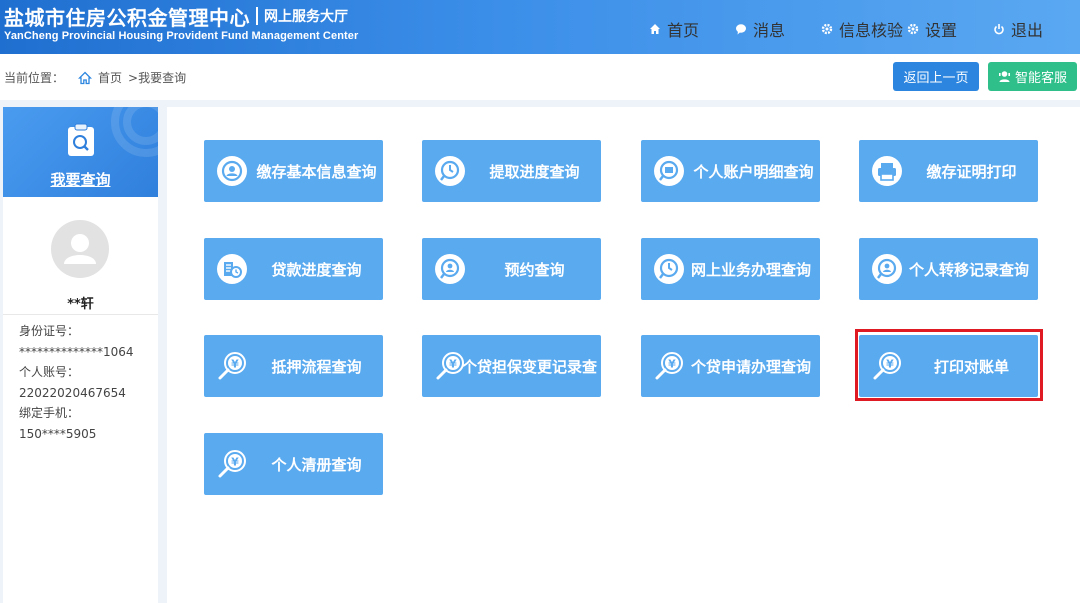 This screenshot has height=603, width=1080. I want to click on tile-transfer-record: 个人转移记录查询, so click(948, 269).